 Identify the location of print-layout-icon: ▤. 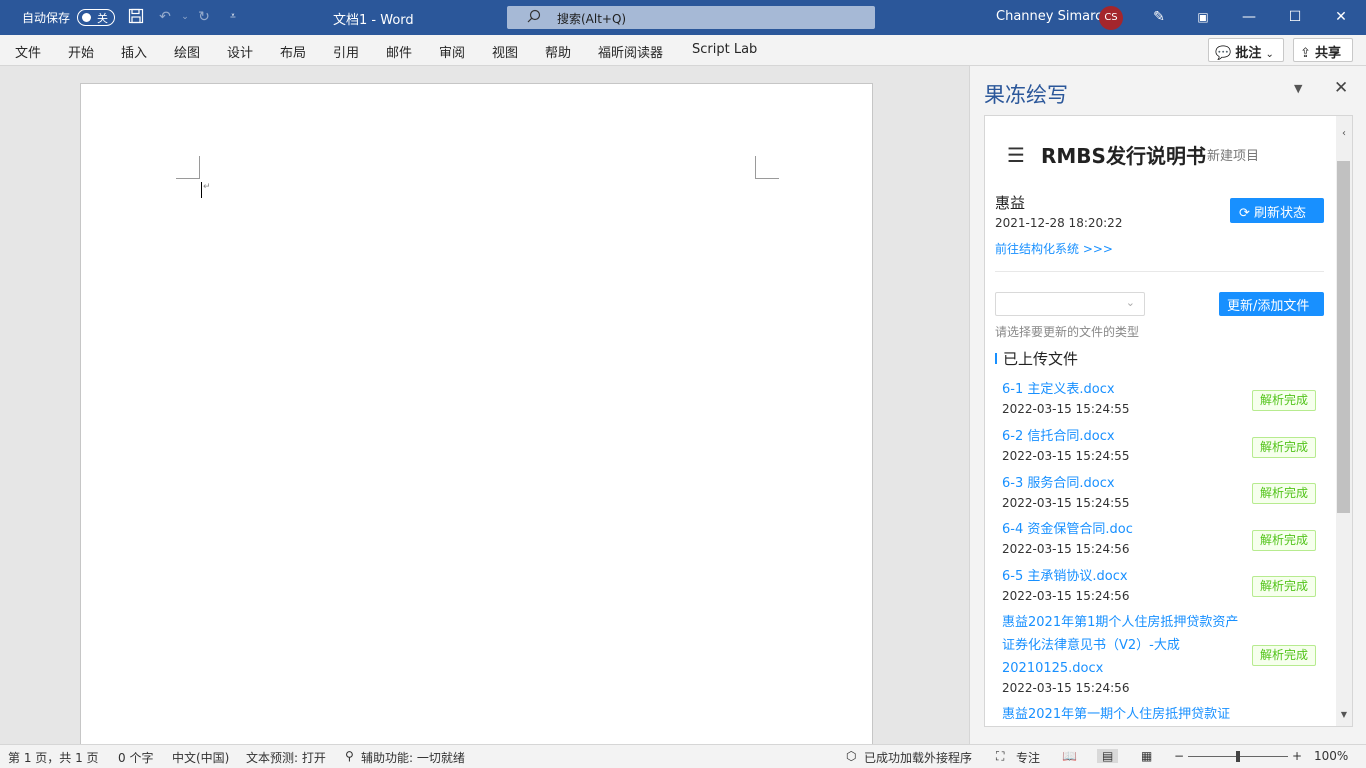
(1108, 756).